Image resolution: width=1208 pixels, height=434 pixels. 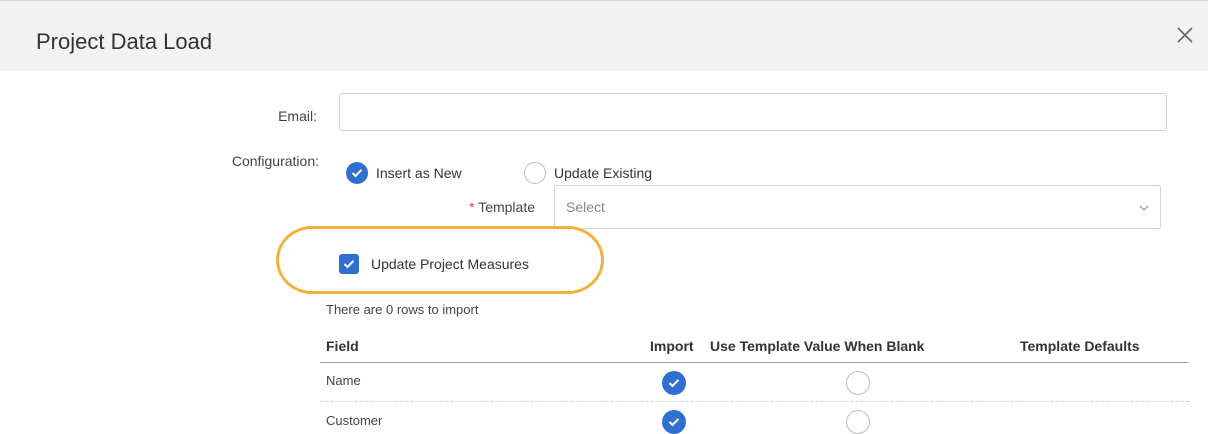 What do you see at coordinates (585, 207) in the screenshot?
I see `template-select-placeholder: Select` at bounding box center [585, 207].